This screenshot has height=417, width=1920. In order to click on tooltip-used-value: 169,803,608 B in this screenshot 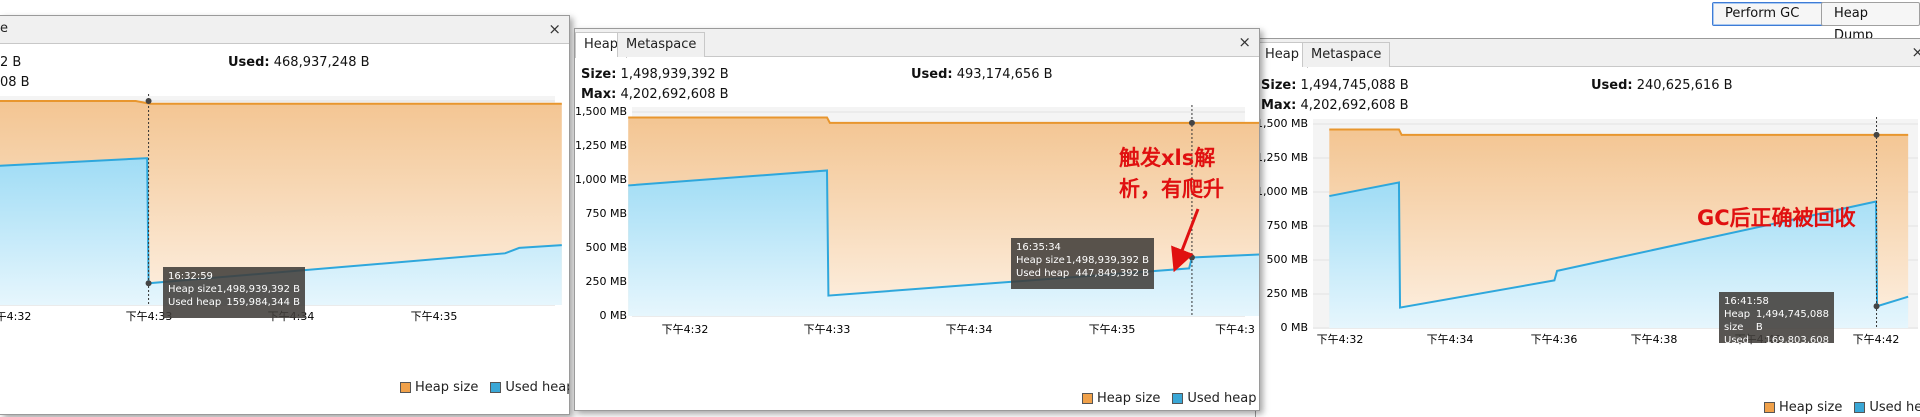, I will do `click(1797, 347)`.